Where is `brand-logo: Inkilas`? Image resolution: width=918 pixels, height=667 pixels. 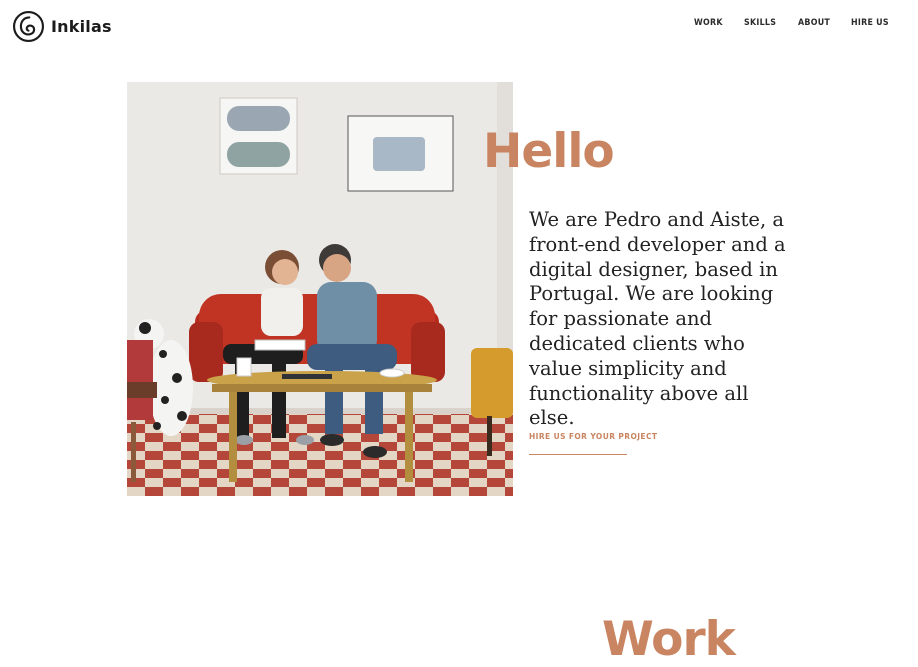
brand-logo: Inkilas is located at coordinates (62, 26).